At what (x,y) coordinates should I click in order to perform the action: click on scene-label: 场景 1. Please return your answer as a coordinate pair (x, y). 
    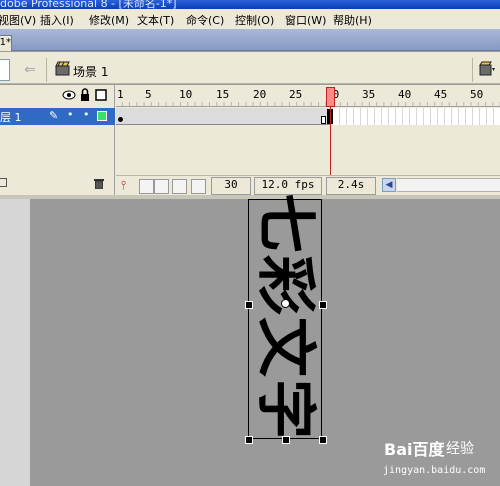
    Looking at the image, I should click on (91, 72).